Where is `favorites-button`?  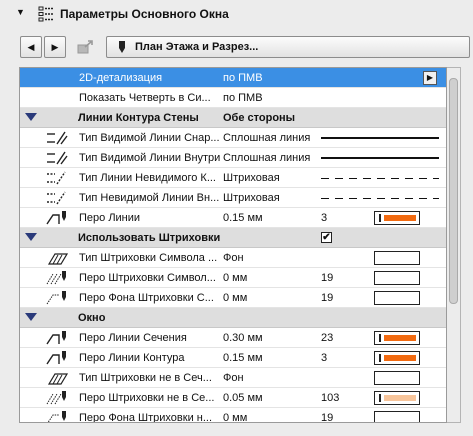 favorites-button is located at coordinates (86, 47).